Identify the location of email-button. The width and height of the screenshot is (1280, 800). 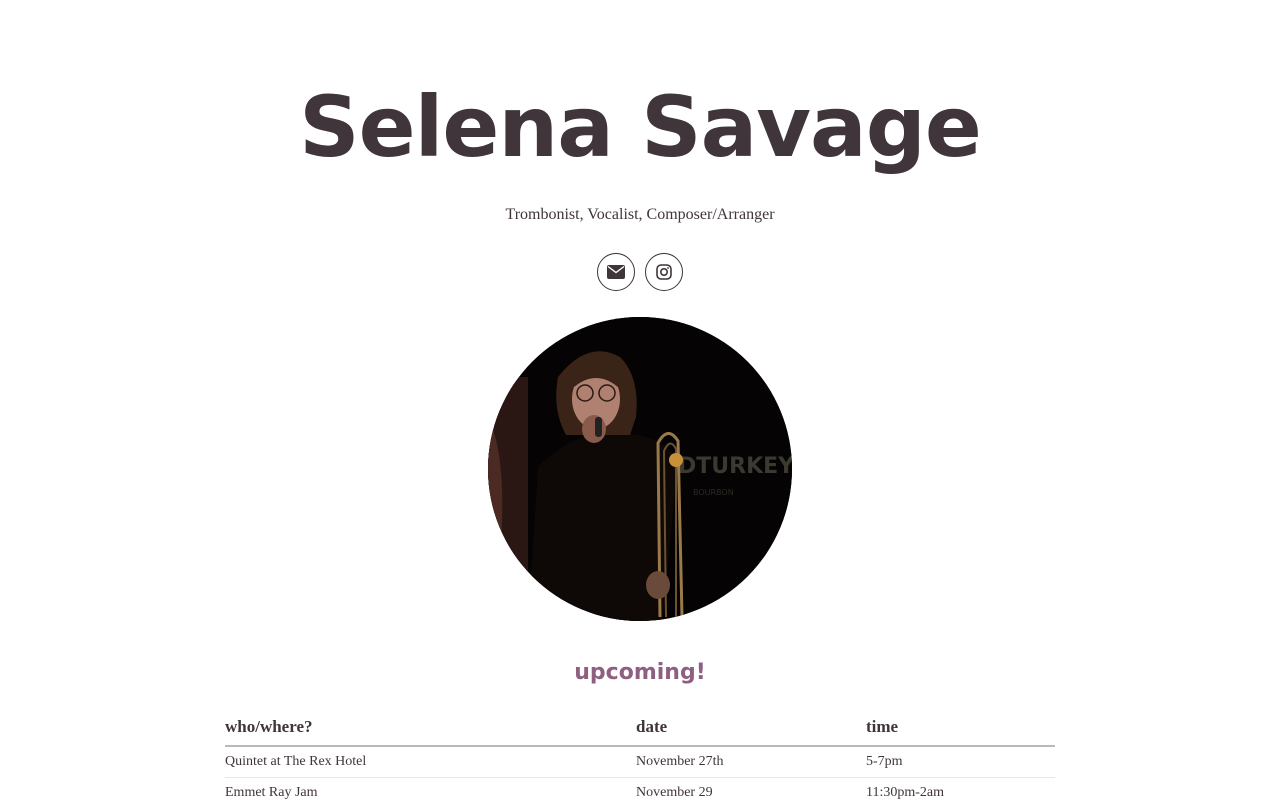
(616, 272).